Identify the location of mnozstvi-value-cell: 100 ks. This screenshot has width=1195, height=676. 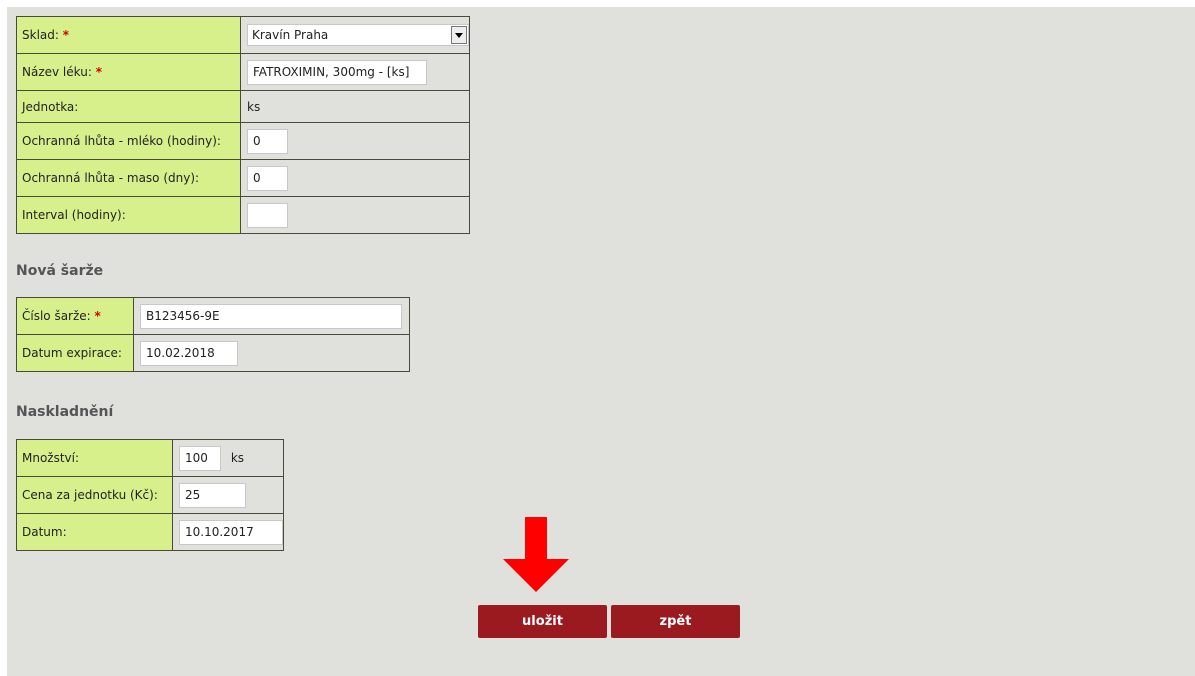
(228, 458).